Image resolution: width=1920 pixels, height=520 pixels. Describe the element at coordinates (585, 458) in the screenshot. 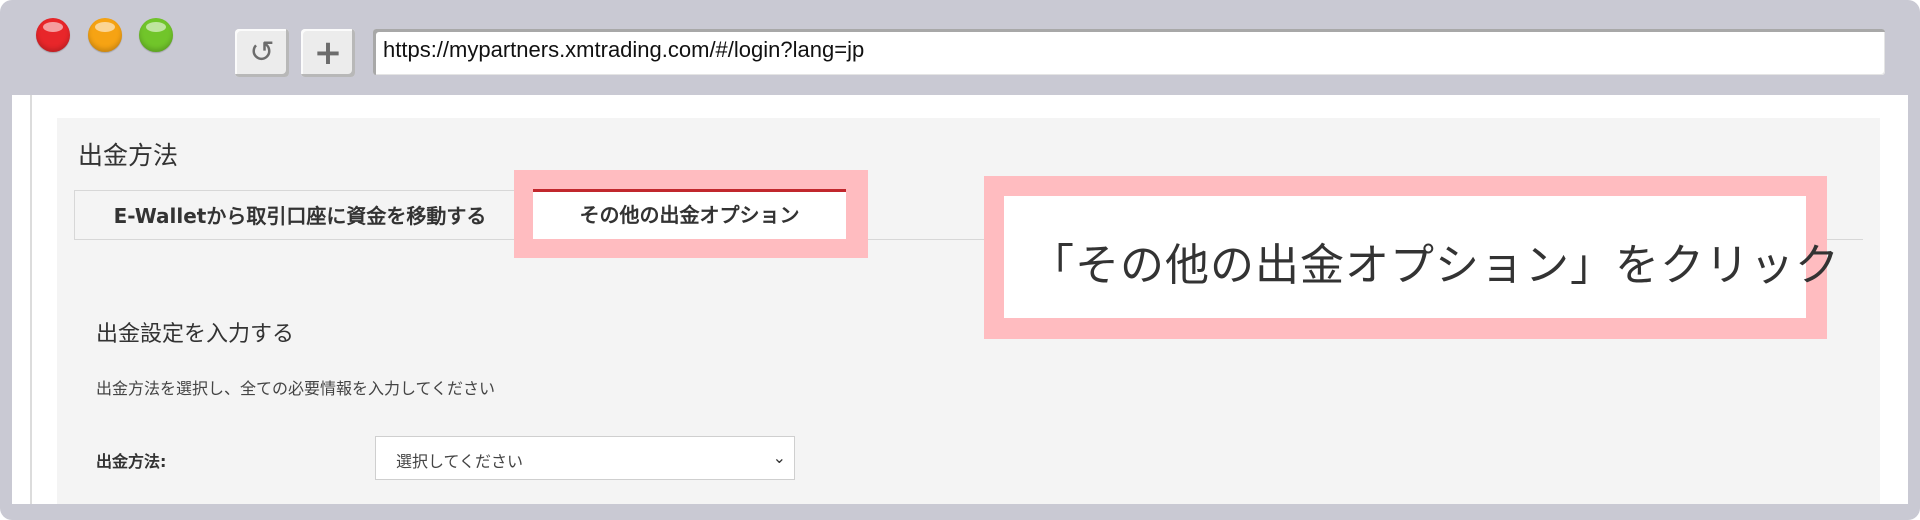

I see `withdrawal-method-select: 選択してください ⌄` at that location.